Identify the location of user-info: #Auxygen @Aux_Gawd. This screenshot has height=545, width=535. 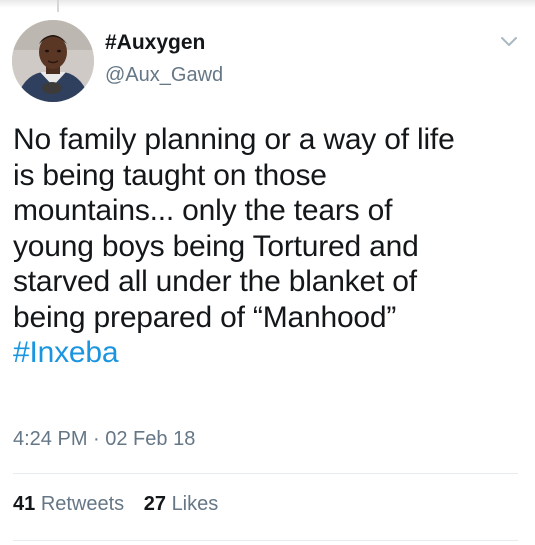
(164, 59).